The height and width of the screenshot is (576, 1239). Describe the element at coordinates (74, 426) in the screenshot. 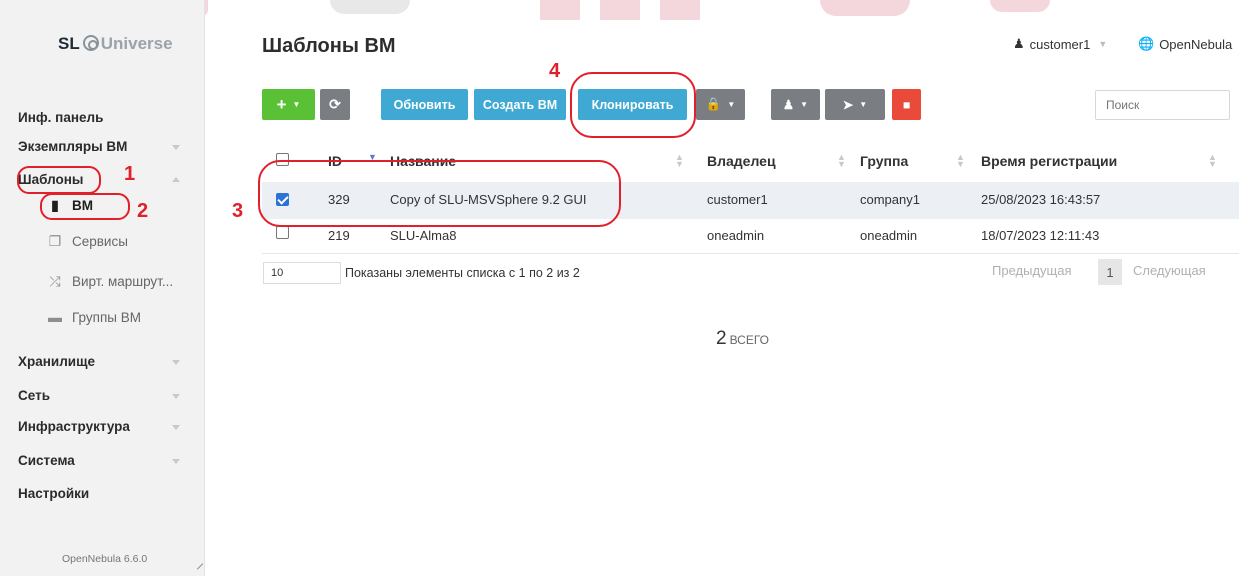

I see `sidebar-item-infrastructure: Инфраструктура` at that location.